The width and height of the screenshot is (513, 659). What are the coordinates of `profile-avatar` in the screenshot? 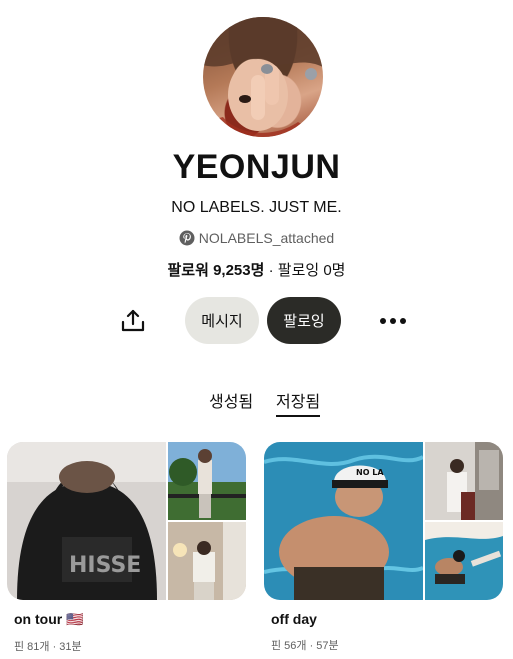 It's located at (263, 77).